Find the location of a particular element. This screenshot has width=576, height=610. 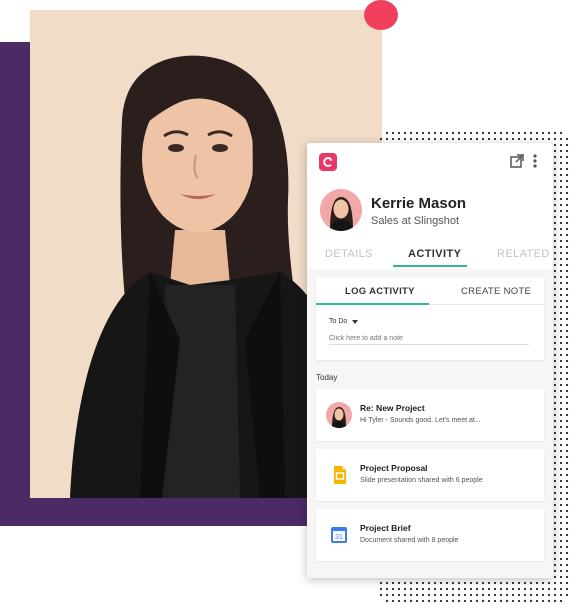

subtab-create-note: CREATE NOTE is located at coordinates (496, 291).